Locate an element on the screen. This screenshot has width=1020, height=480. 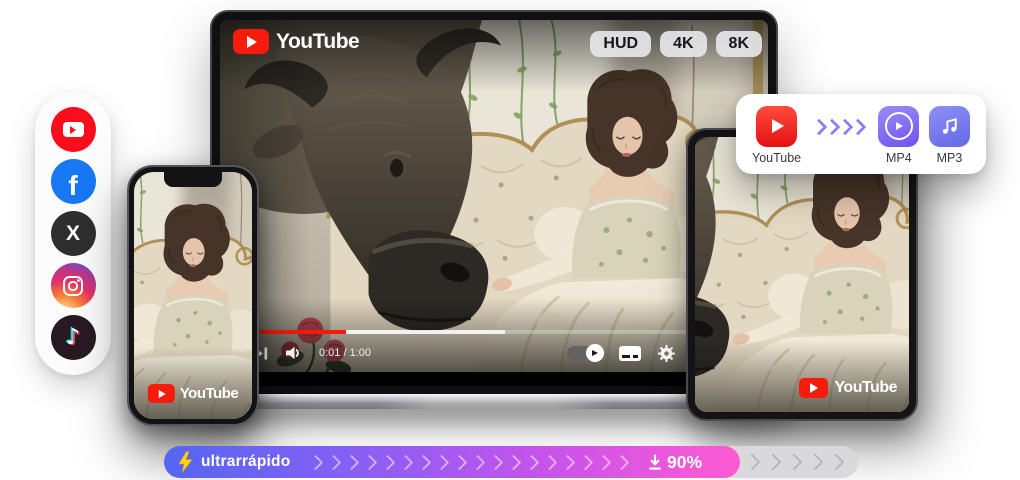
download-progress: 90% is located at coordinates (674, 462).